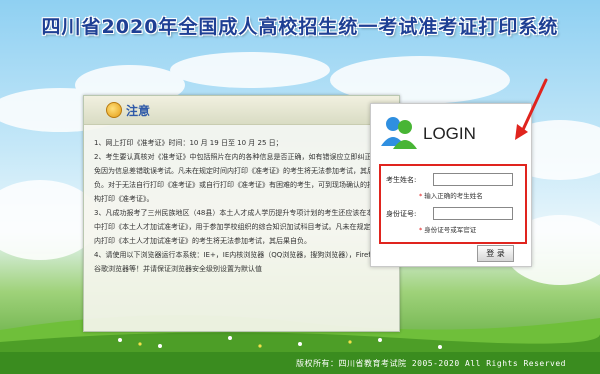 This screenshot has height=374, width=600. I want to click on name-label: 考生姓名:, so click(401, 180).